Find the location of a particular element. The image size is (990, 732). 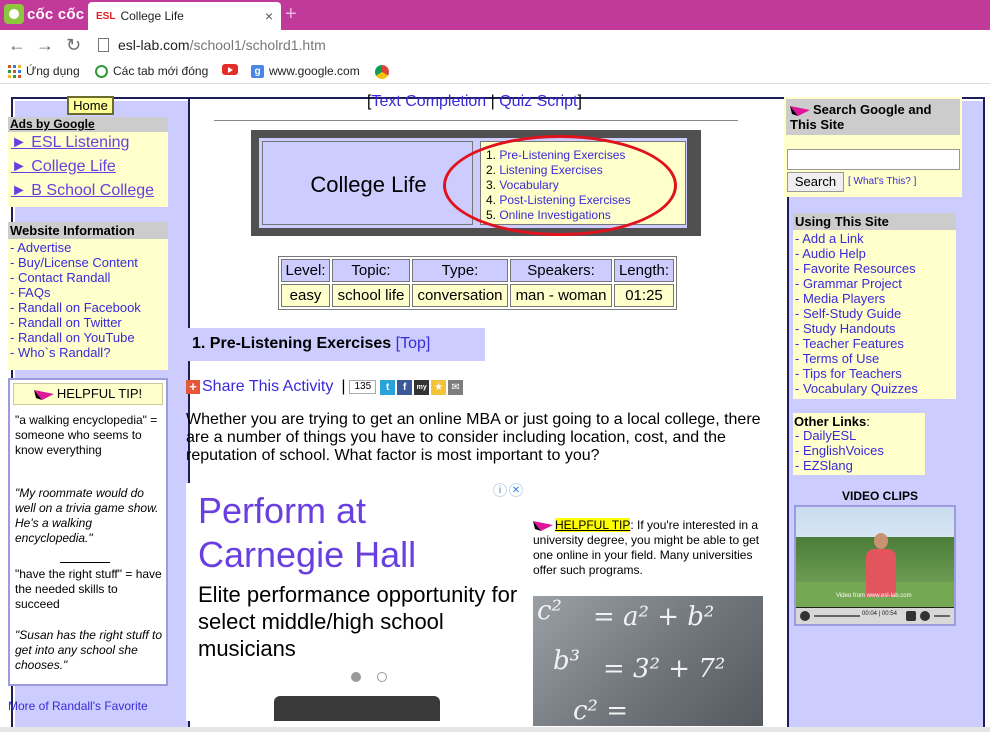

pink-pointer-icon is located at coordinates (800, 110).